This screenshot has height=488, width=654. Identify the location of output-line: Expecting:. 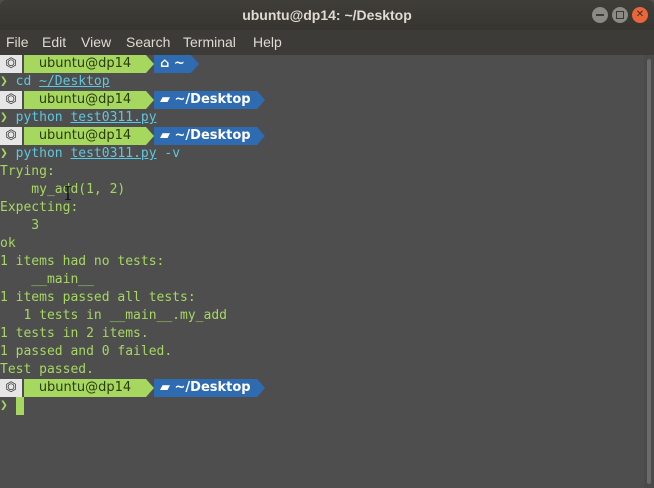
(39, 207).